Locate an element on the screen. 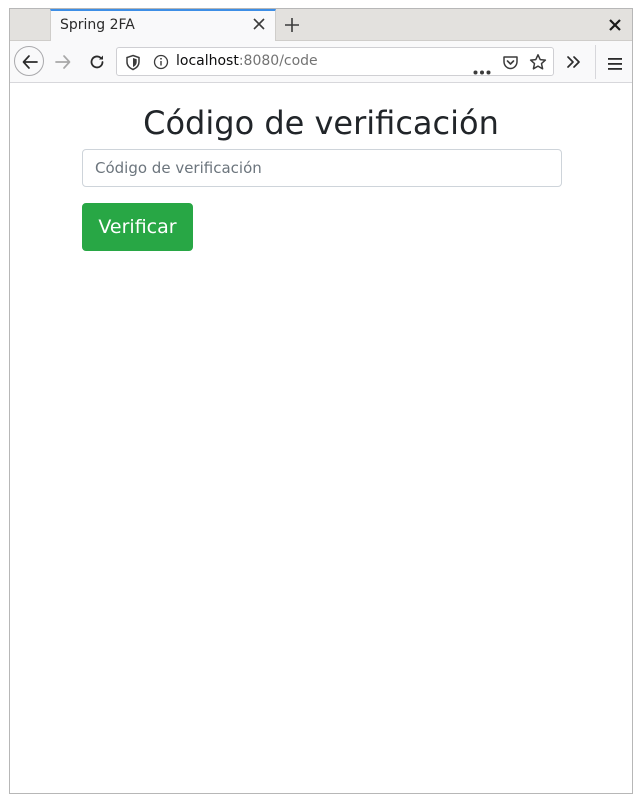 This screenshot has width=644, height=803. navigation-toolbar: localhost:8080/code is located at coordinates (321, 62).